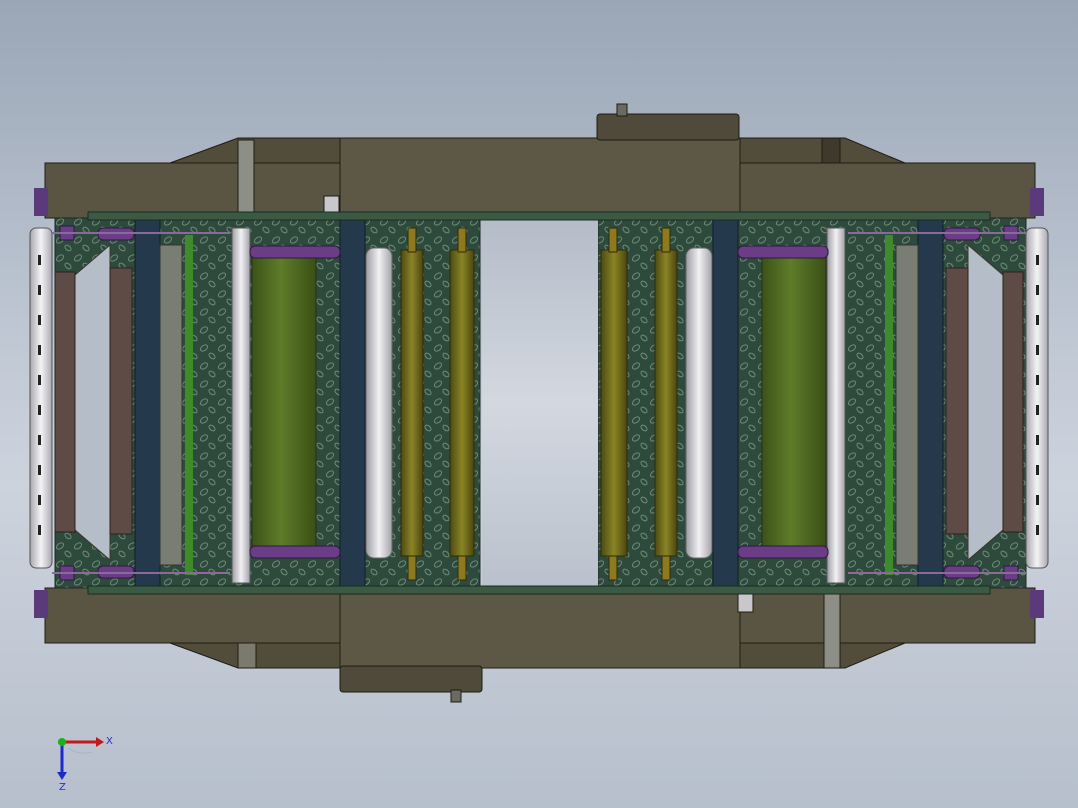 Image resolution: width=1078 pixels, height=808 pixels. I want to click on guide-plate-right, so click(907, 405).